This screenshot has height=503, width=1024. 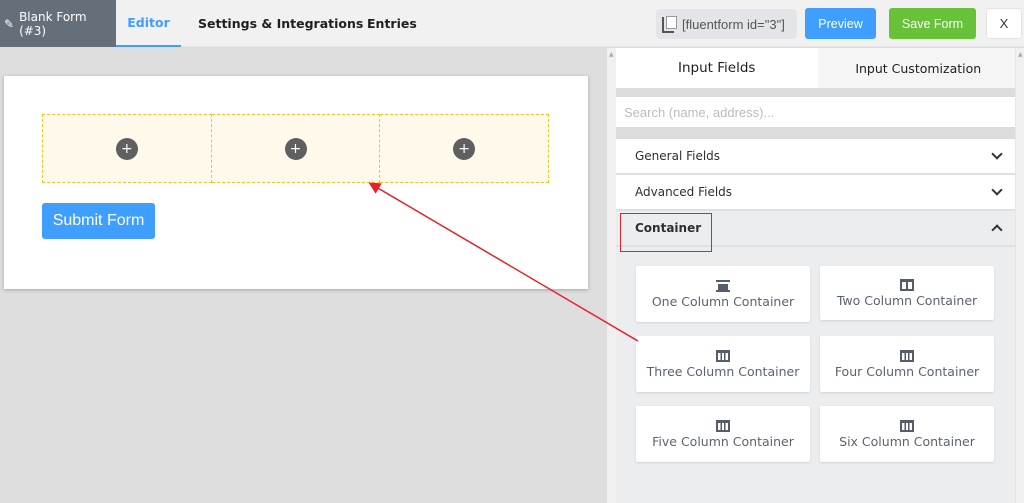 I want to click on one-column-icon, so click(x=723, y=285).